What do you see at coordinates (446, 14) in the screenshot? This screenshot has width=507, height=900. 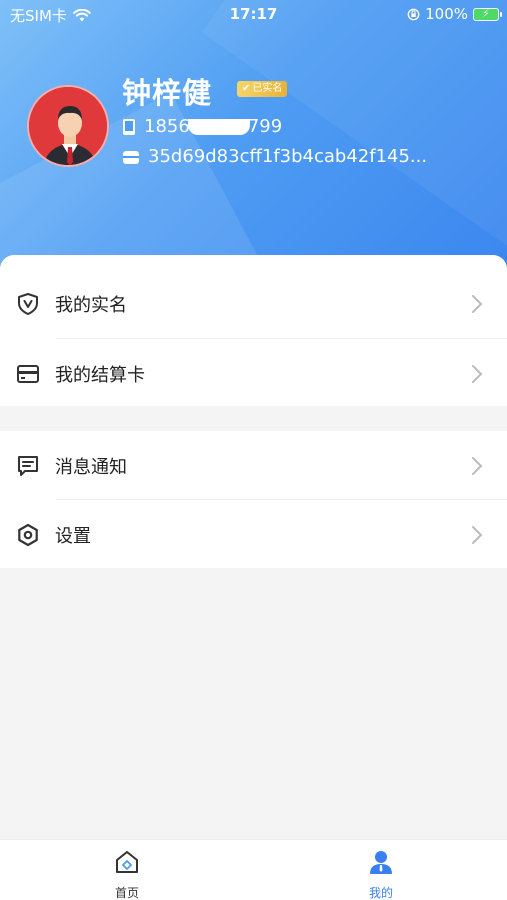 I see `battery-percent: 100%` at bounding box center [446, 14].